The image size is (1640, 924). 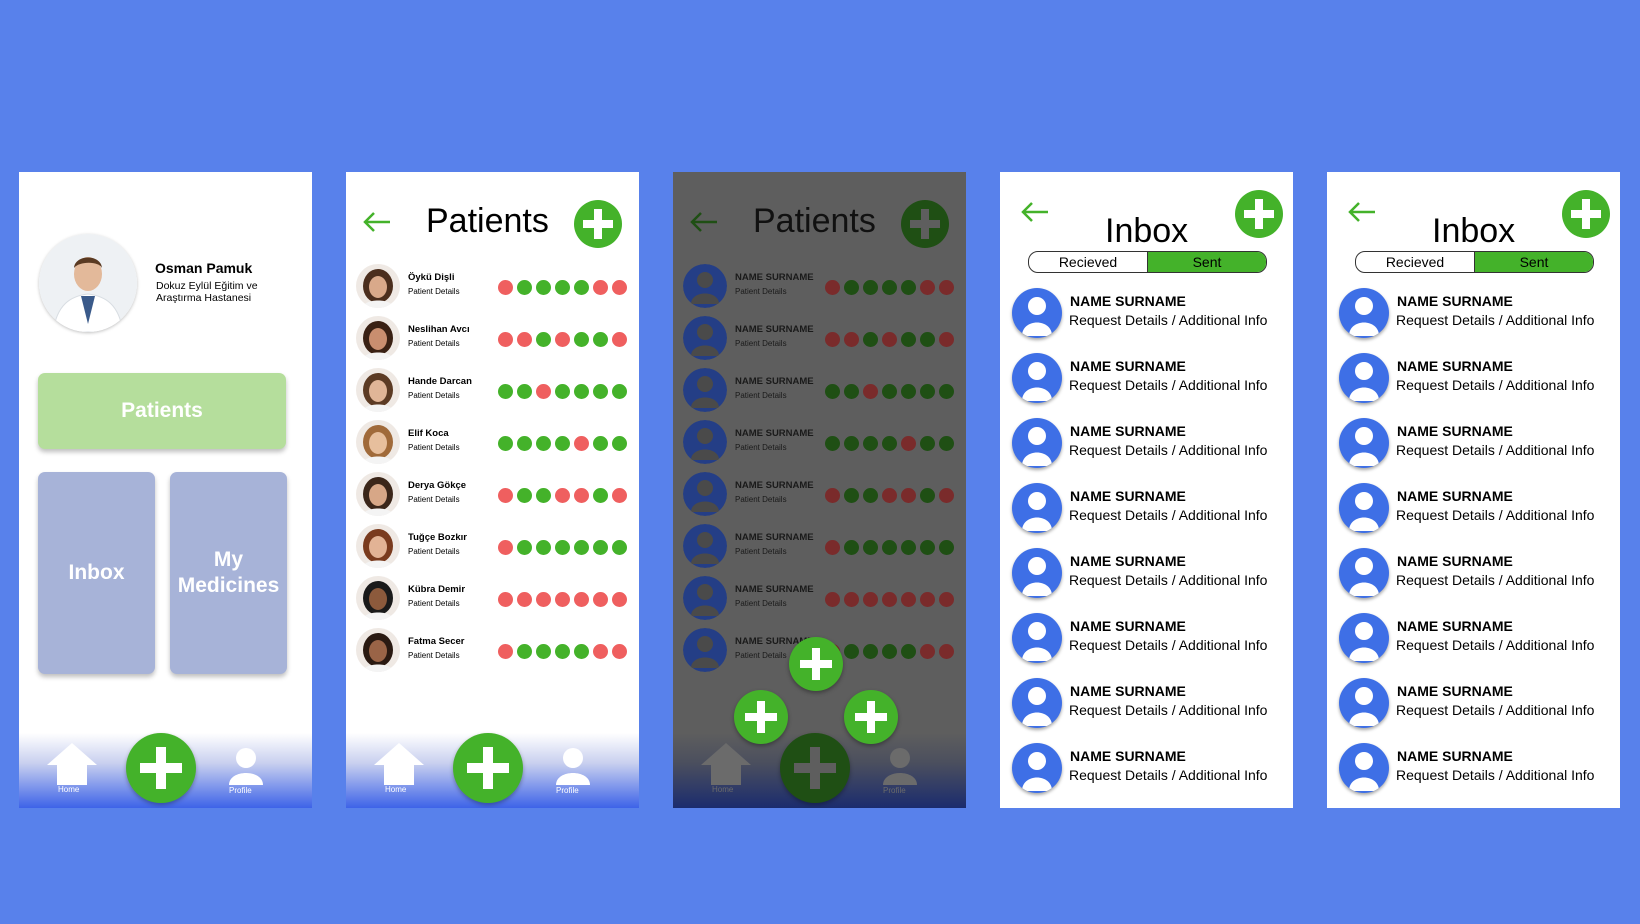 What do you see at coordinates (496, 548) in the screenshot?
I see `patient-row: Tuğçe Bozkır Patient Details` at bounding box center [496, 548].